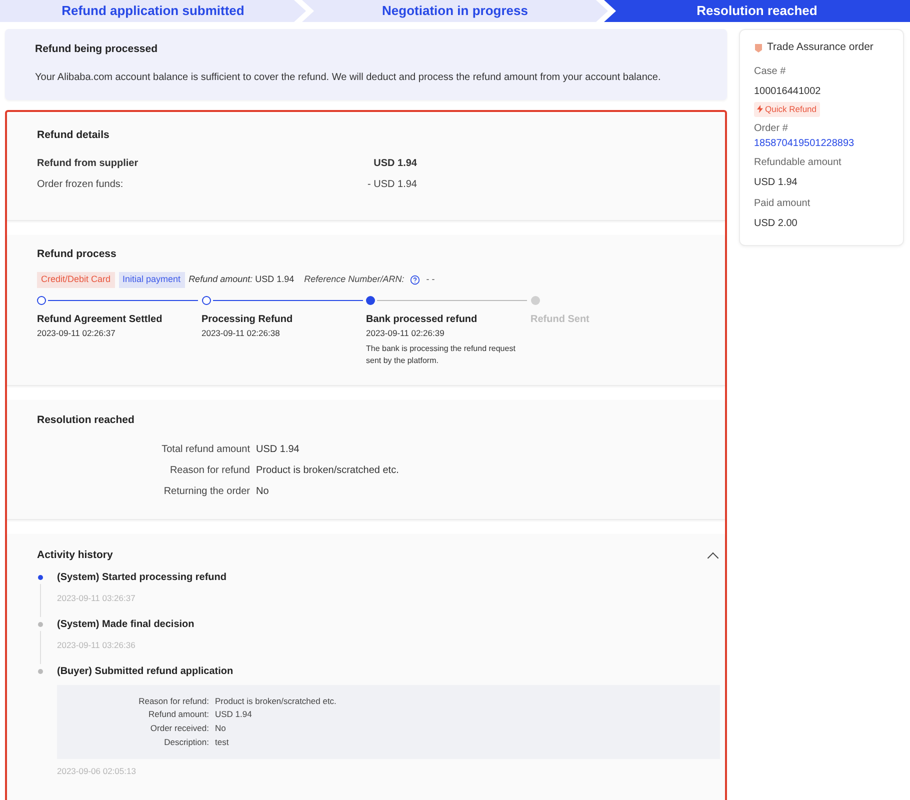 The width and height of the screenshot is (910, 800). What do you see at coordinates (415, 280) in the screenshot?
I see `help-icon` at bounding box center [415, 280].